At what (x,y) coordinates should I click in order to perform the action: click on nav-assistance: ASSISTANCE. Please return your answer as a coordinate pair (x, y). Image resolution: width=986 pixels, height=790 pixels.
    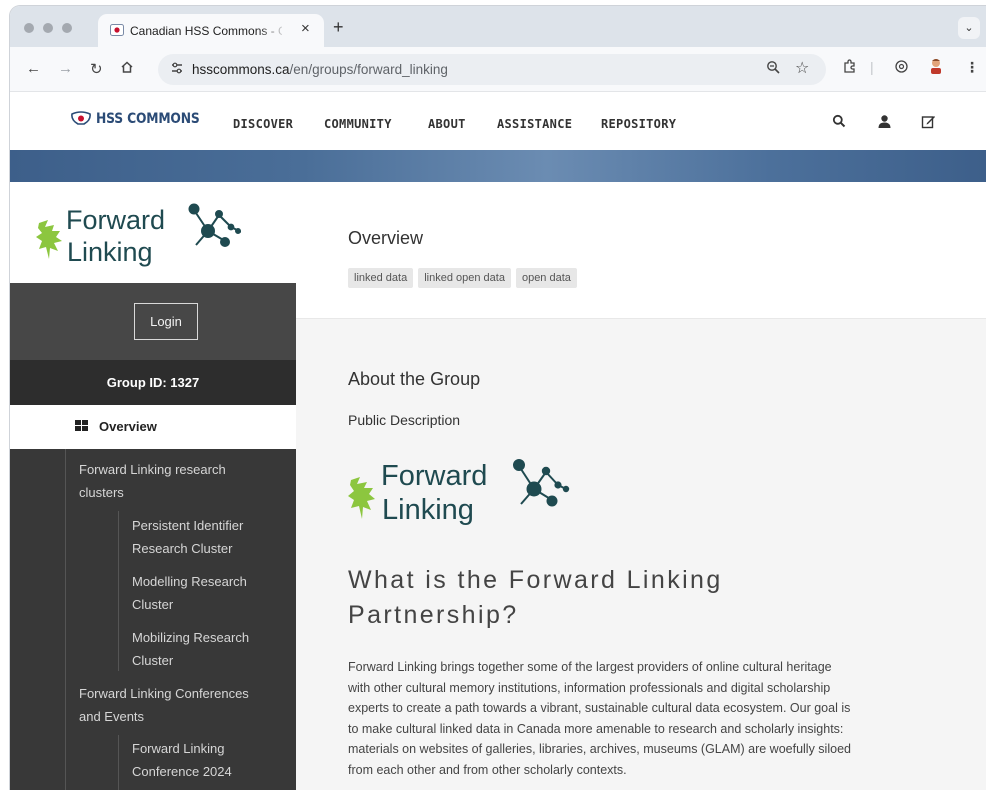
    Looking at the image, I should click on (534, 124).